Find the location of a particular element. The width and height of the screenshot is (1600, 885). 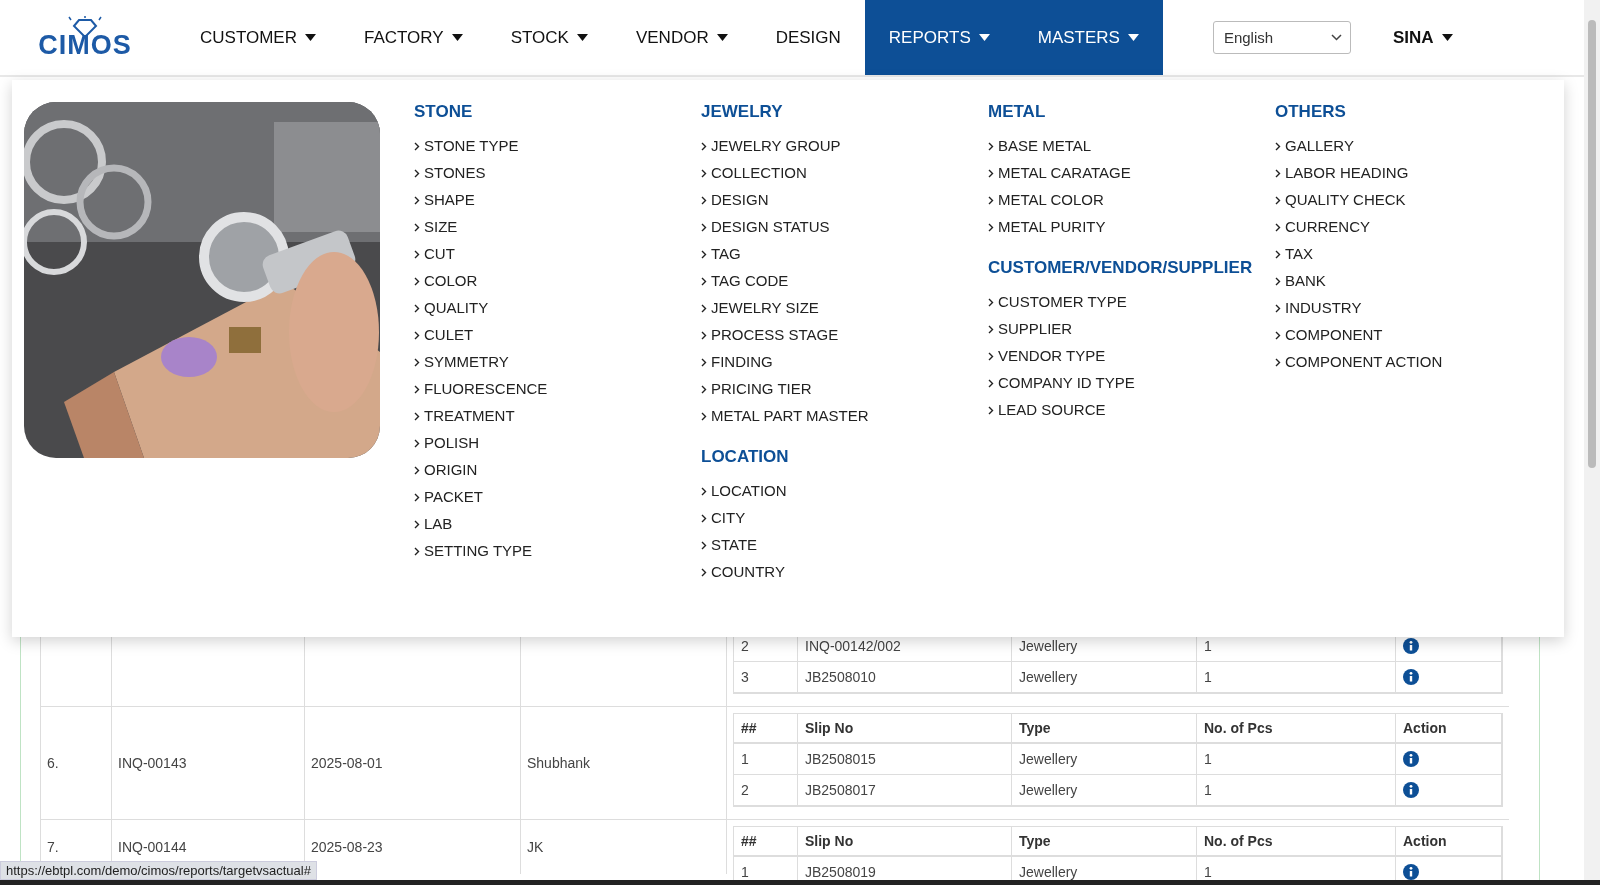

table-cell: JB2508015 is located at coordinates (905, 759).